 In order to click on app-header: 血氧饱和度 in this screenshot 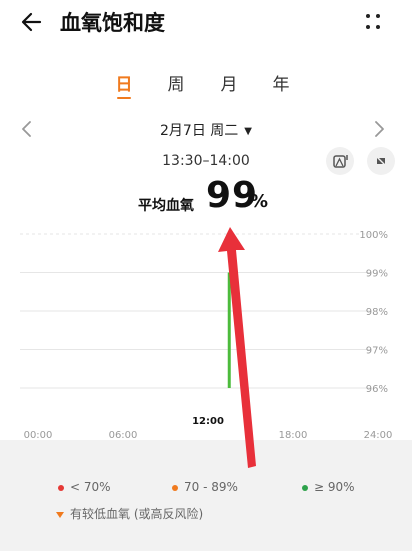, I will do `click(206, 22)`.